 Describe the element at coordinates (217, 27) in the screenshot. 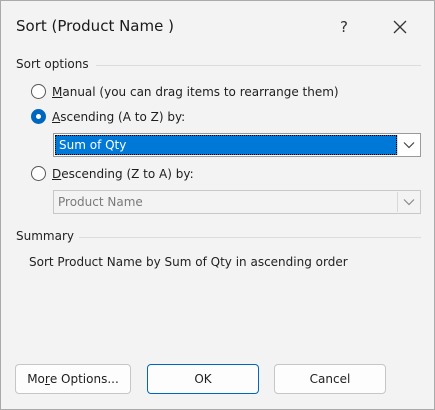

I see `title-bar: Sort (Product Name ) ?` at that location.